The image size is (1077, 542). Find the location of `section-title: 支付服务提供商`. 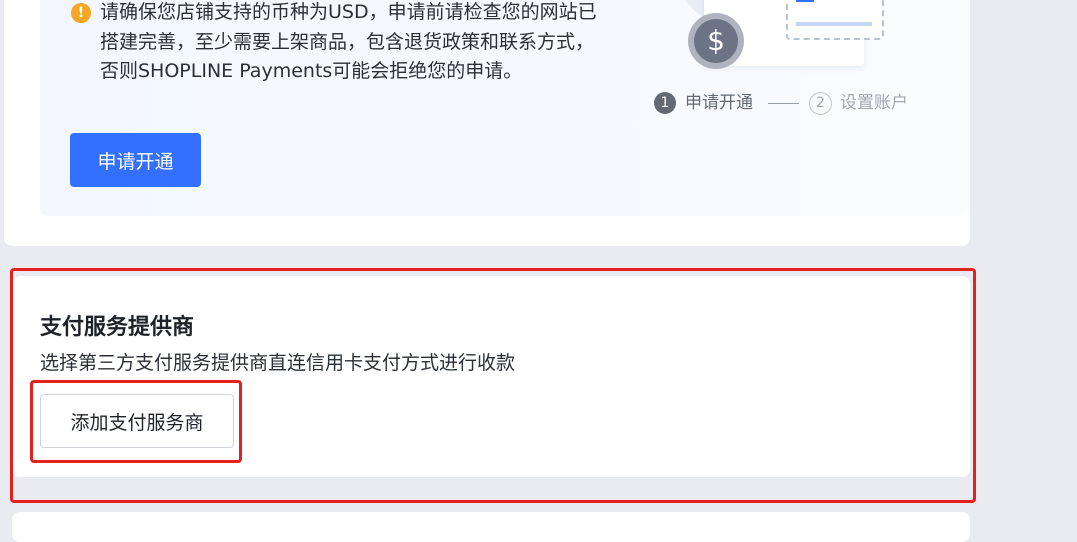

section-title: 支付服务提供商 is located at coordinates (117, 327).